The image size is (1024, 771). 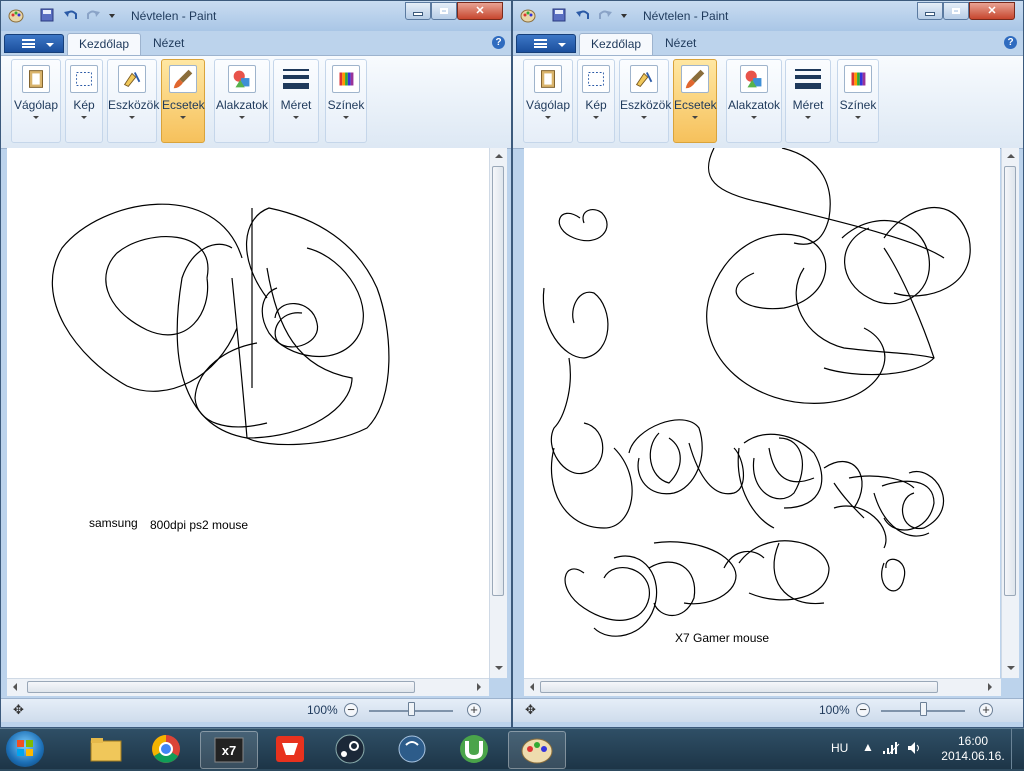 I want to click on taskbar-x7-app: x7, so click(x=229, y=750).